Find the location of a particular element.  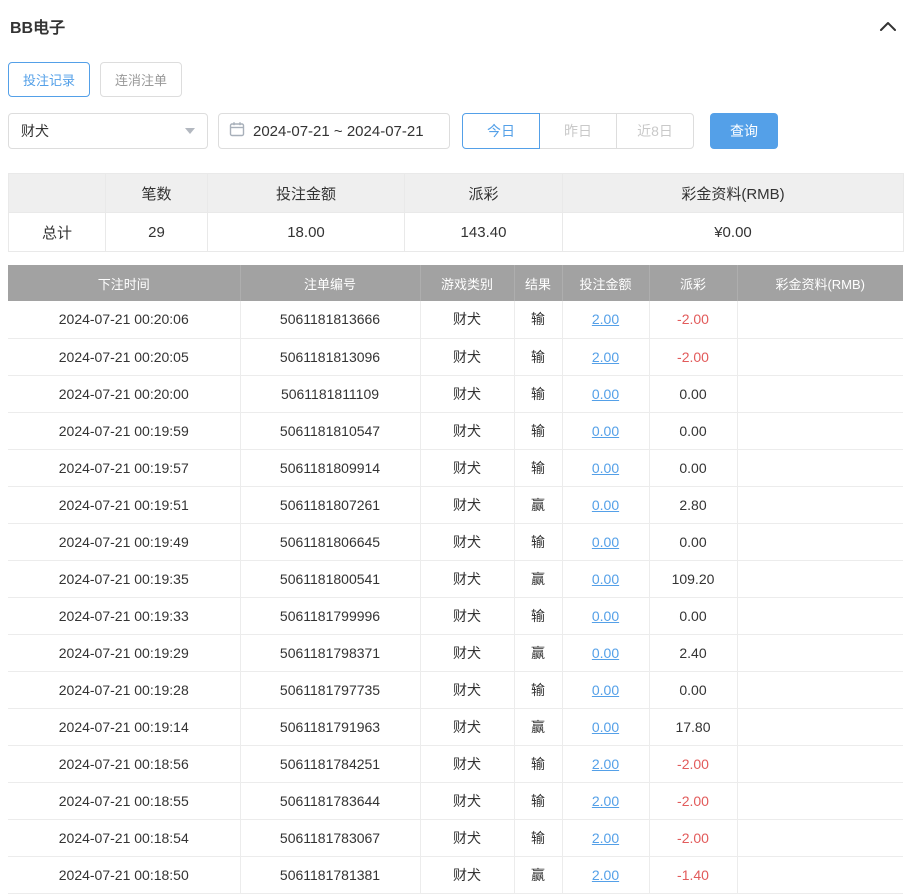

payout-cell: -1.40 is located at coordinates (693, 875).